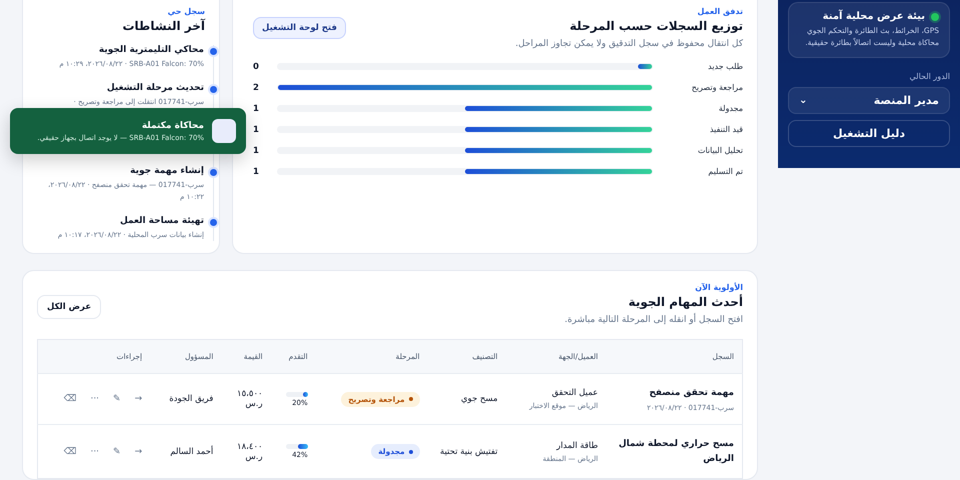  I want to click on toast-icon, so click(224, 131).